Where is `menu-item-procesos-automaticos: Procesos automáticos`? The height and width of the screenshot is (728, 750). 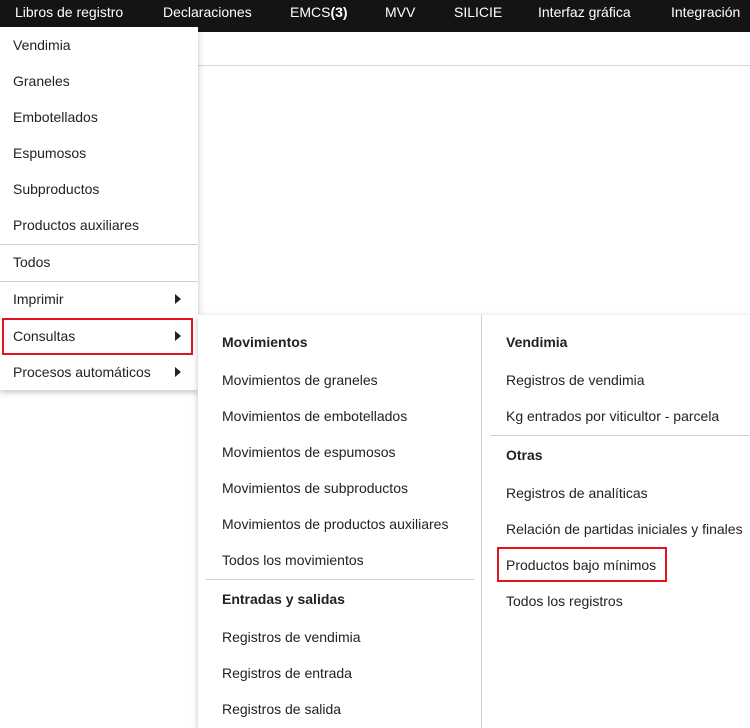
menu-item-procesos-automaticos: Procesos automáticos is located at coordinates (99, 372).